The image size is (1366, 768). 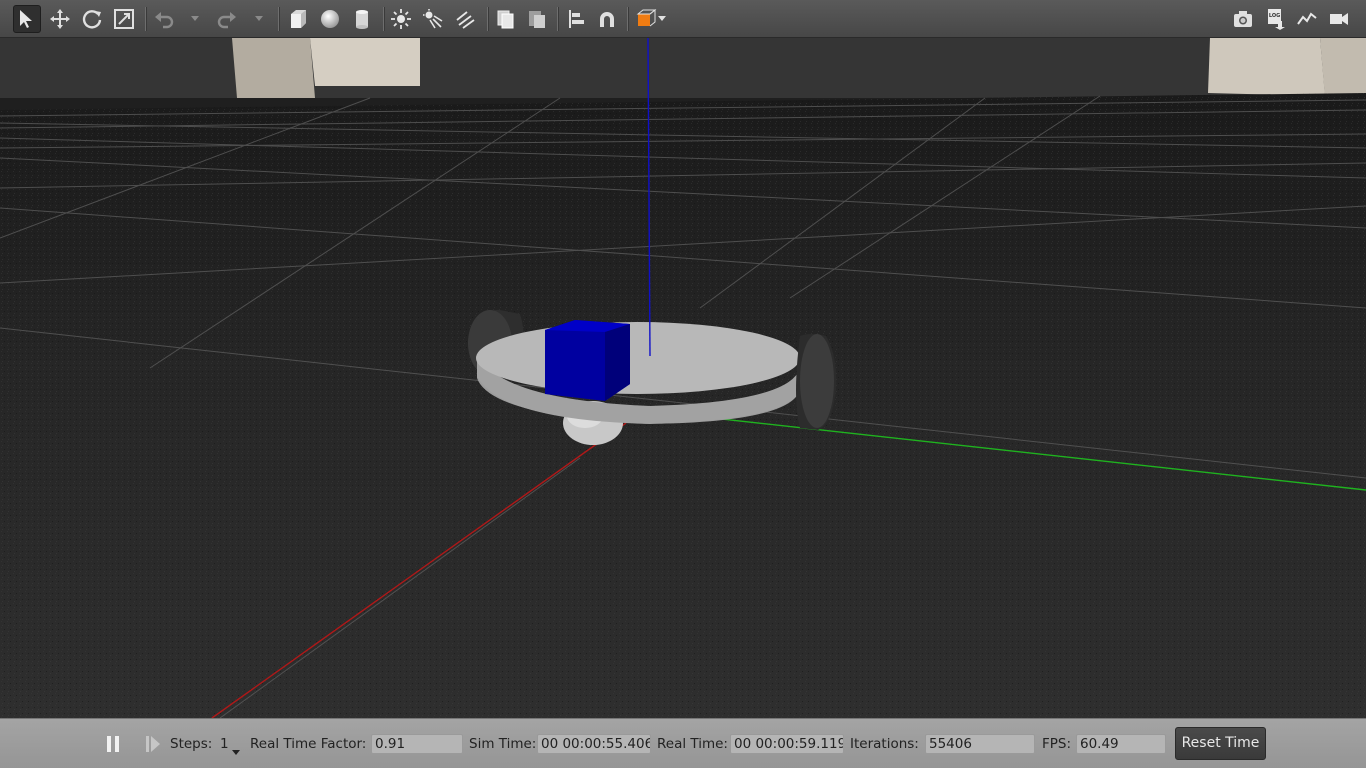 What do you see at coordinates (683, 19) in the screenshot?
I see `toolbar: LOG` at bounding box center [683, 19].